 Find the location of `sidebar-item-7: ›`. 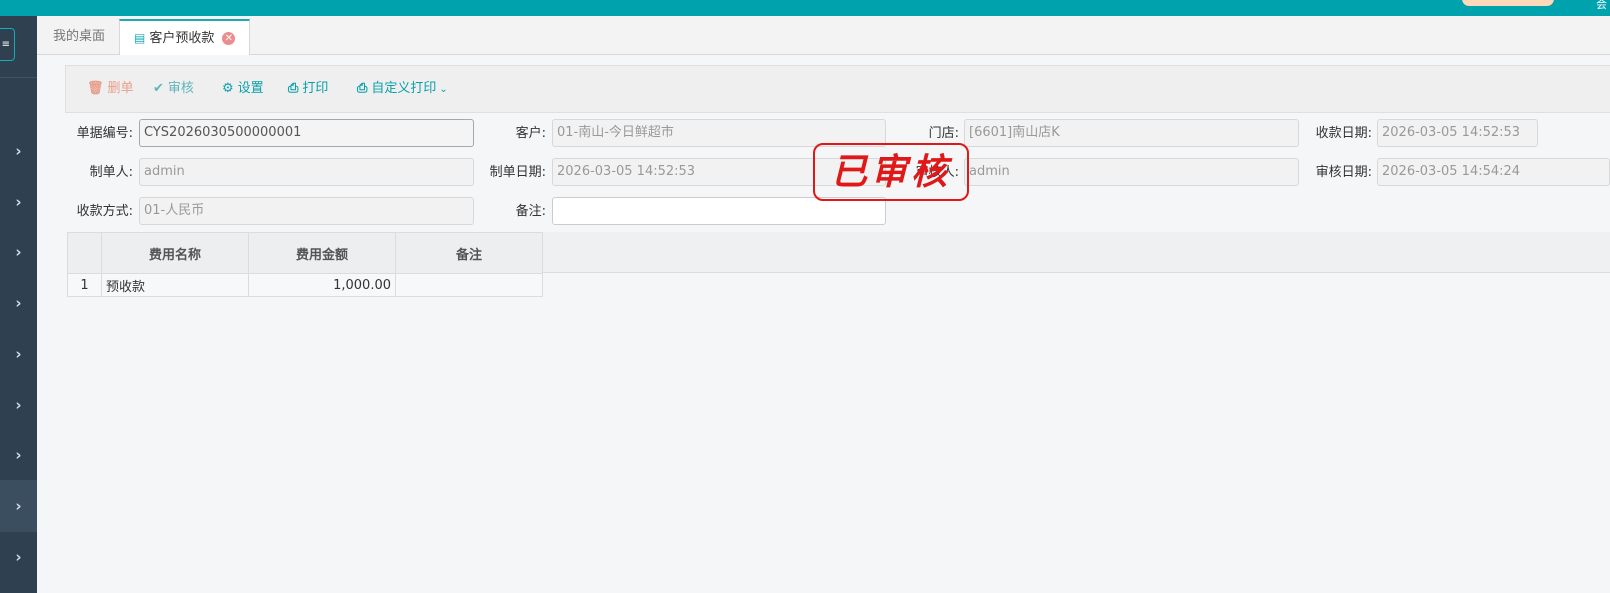

sidebar-item-7: › is located at coordinates (18, 455).